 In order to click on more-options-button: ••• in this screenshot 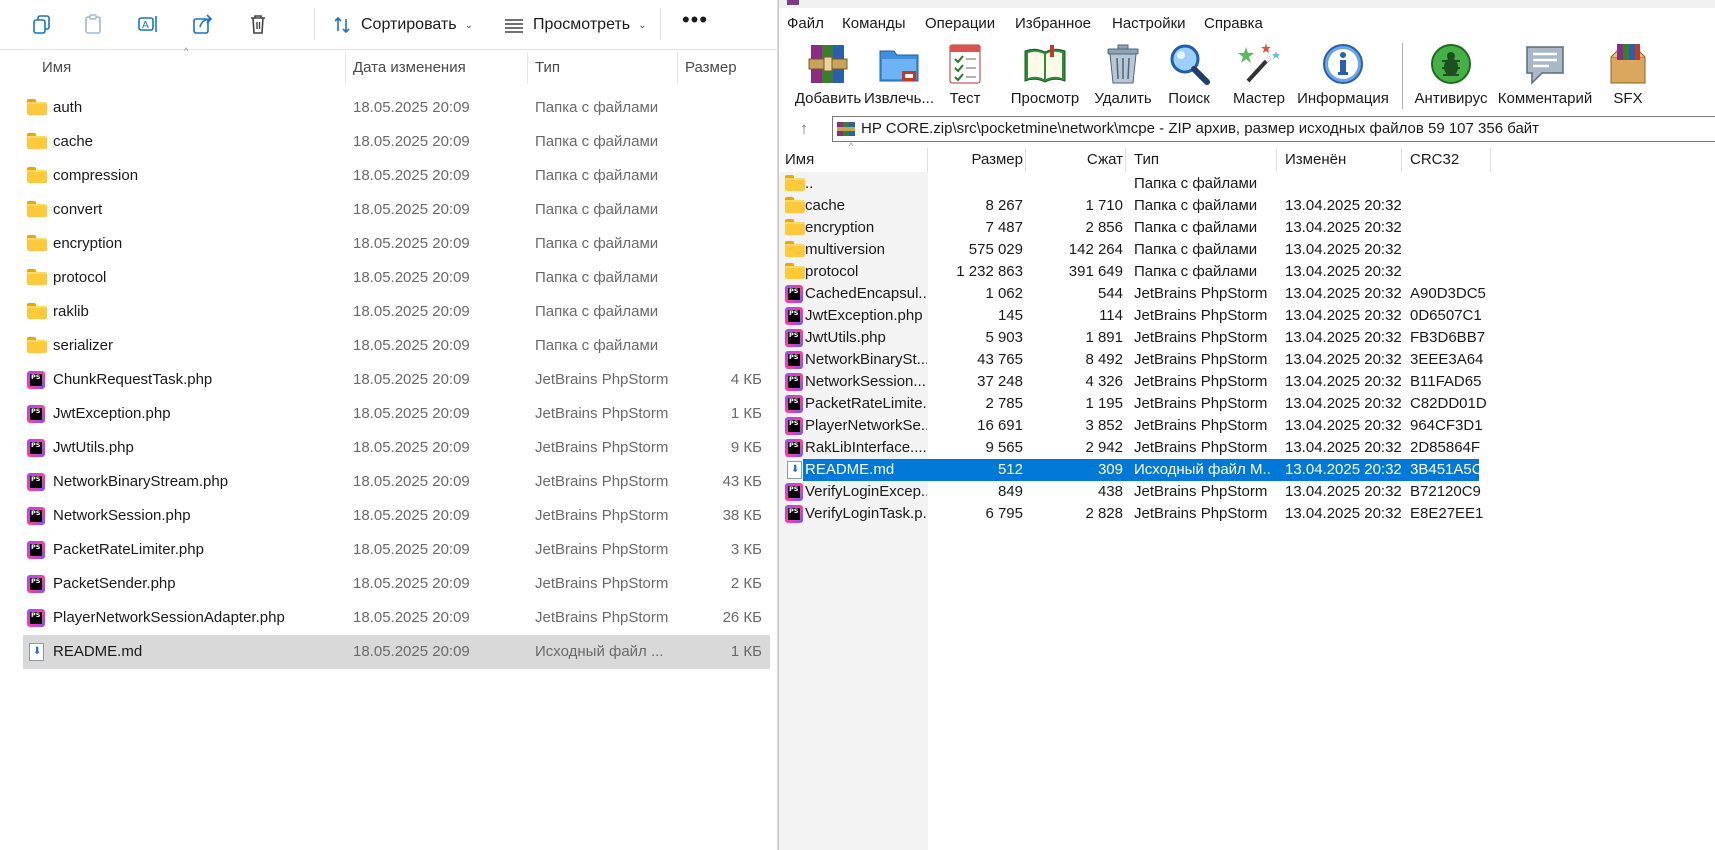, I will do `click(695, 23)`.